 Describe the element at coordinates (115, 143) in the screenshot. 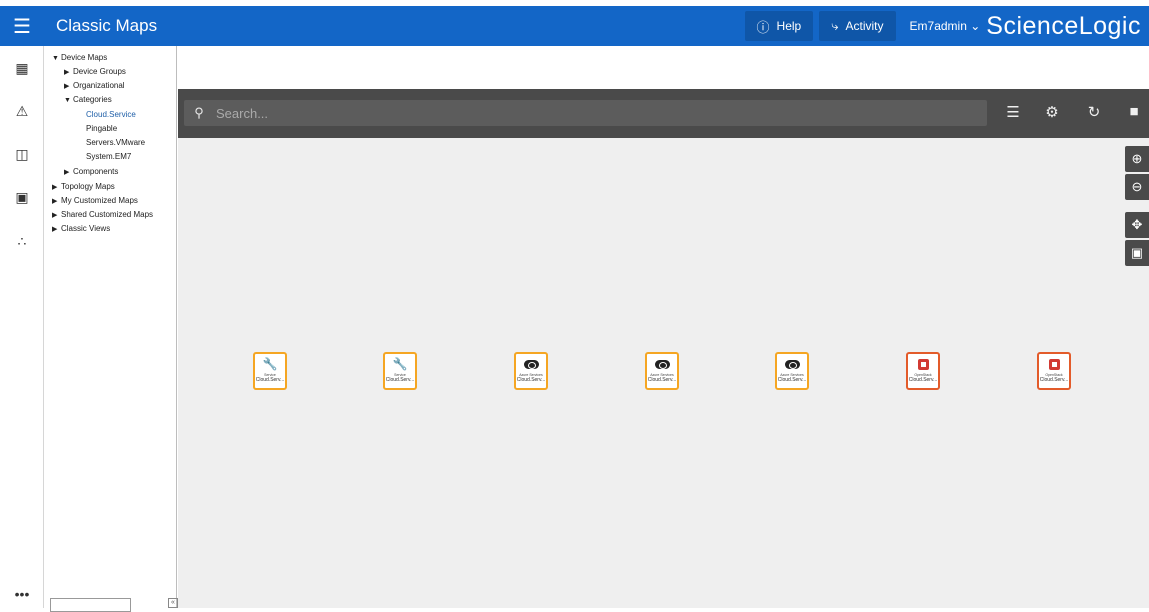

I see `tree-category-item: Servers.VMware` at that location.